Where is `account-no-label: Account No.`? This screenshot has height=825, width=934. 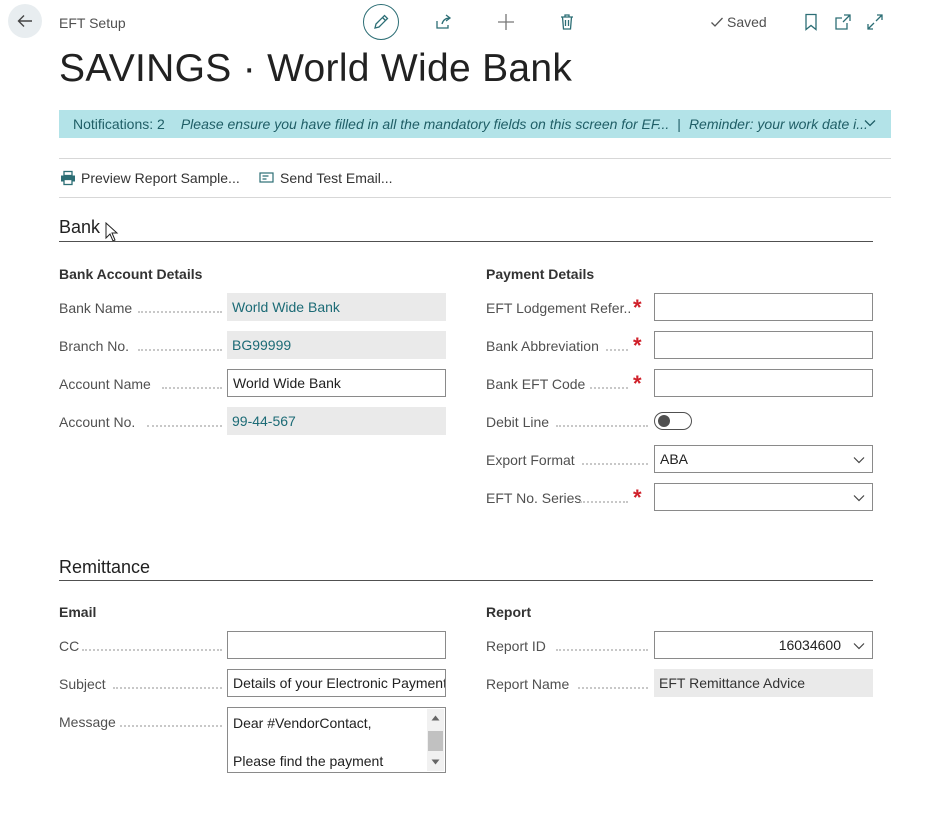 account-no-label: Account No. is located at coordinates (97, 422).